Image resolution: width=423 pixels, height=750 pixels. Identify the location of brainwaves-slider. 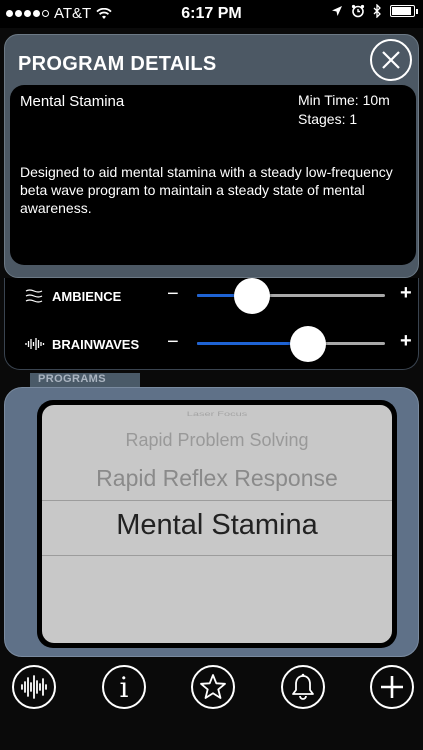
(291, 344).